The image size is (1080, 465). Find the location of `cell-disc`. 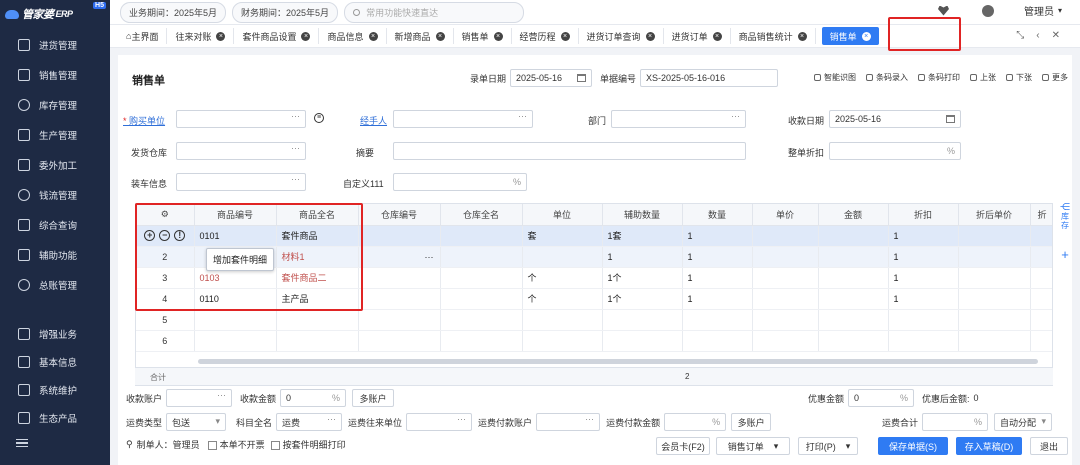

cell-disc is located at coordinates (923, 320).